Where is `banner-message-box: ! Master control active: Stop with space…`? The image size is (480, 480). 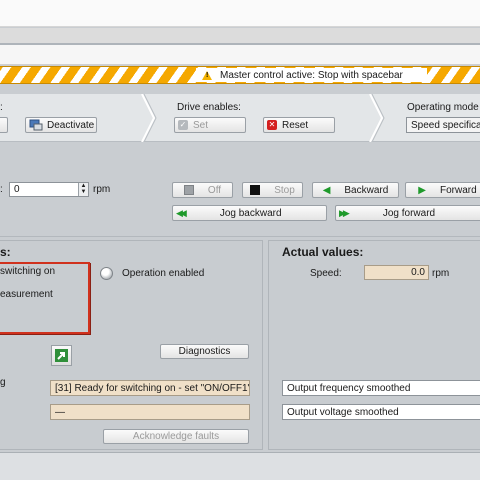
banner-message-box: ! Master control active: Stop with space… is located at coordinates (311, 75).